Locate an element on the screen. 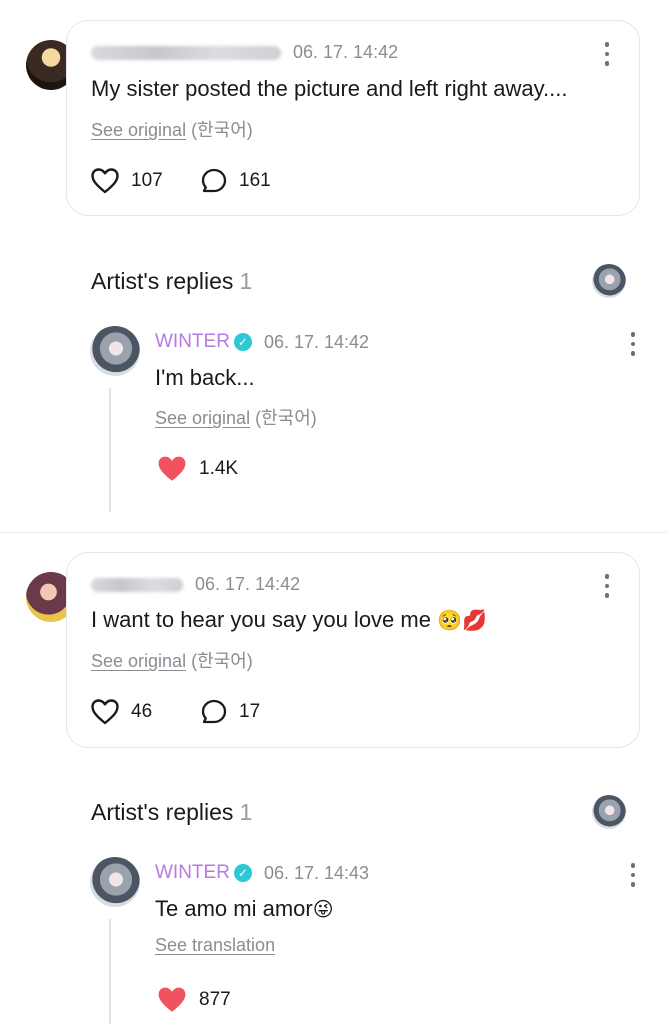 This screenshot has height=1024, width=667. reply-meta: WINTER ✓ 06. 17. 14:42 is located at coordinates (262, 342).